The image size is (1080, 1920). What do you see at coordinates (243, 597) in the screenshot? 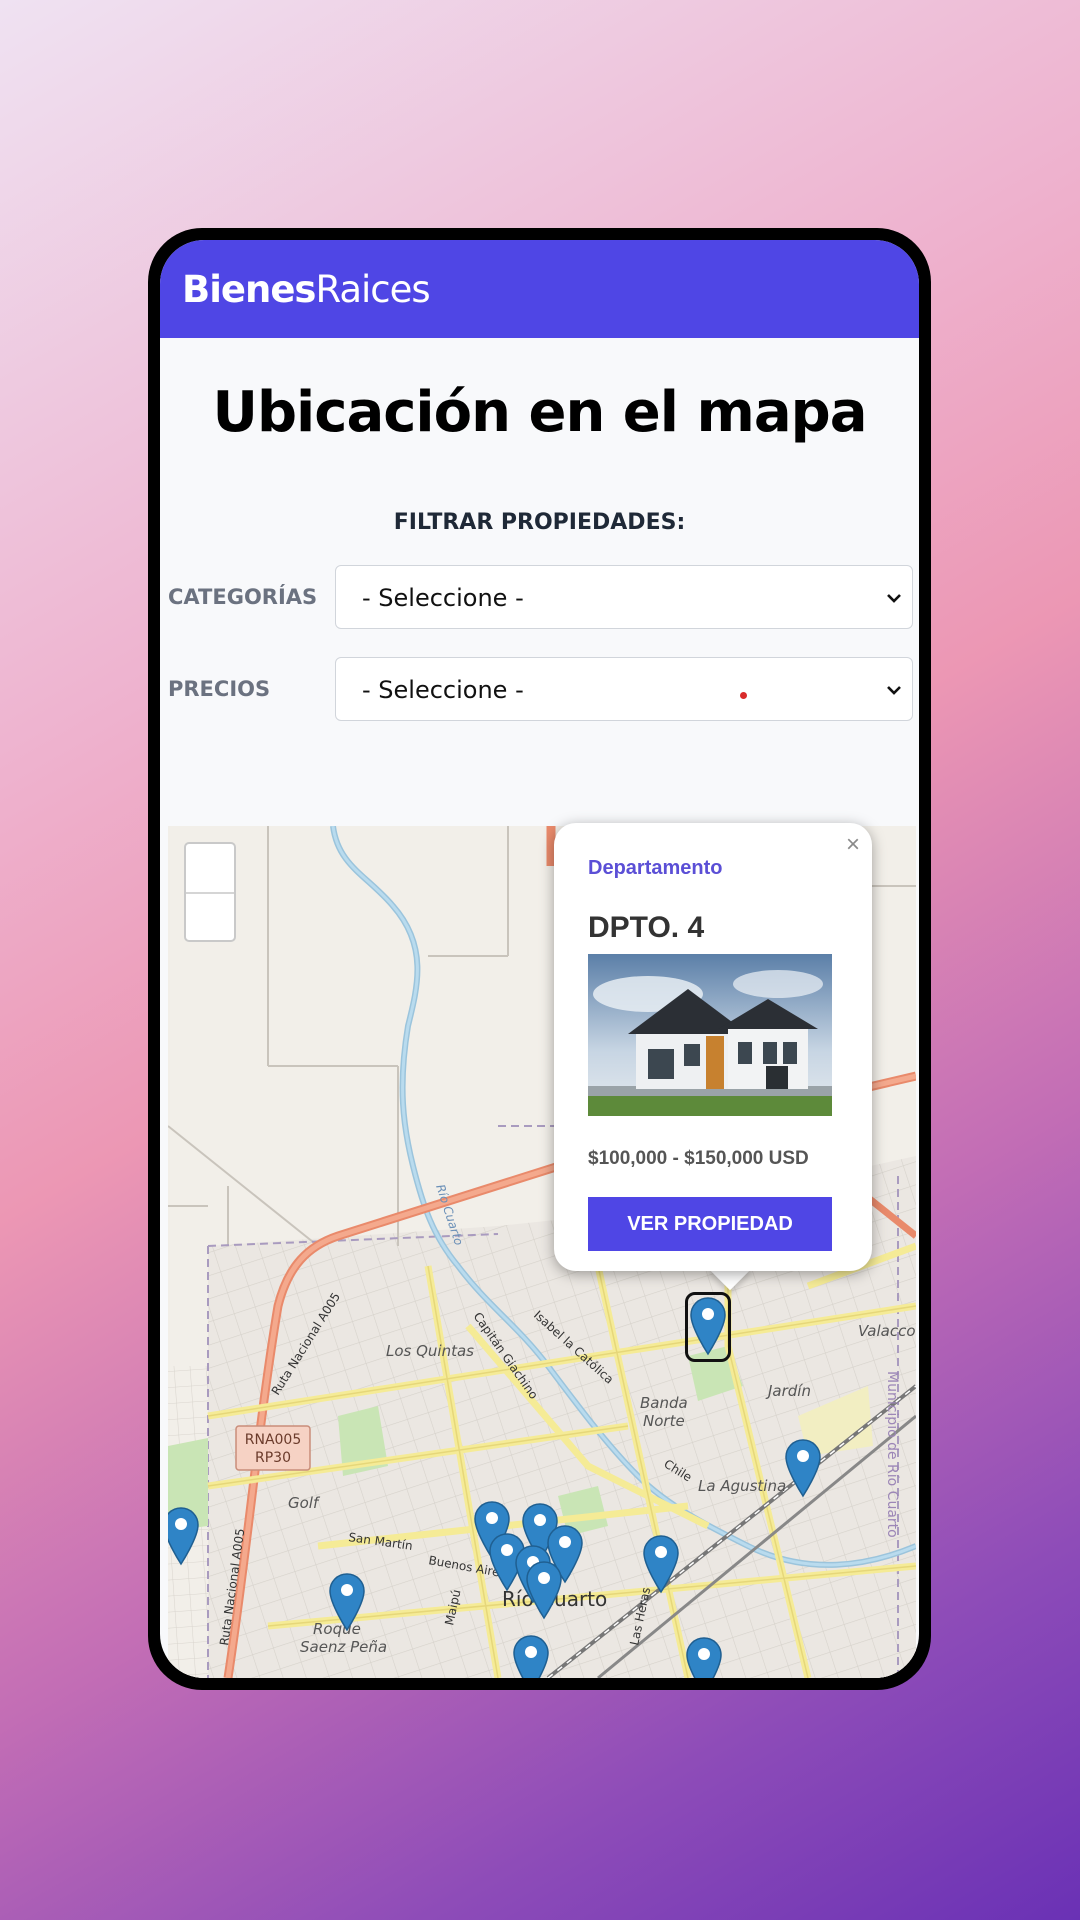
I see `category-label: CATEGORÍAS` at bounding box center [243, 597].